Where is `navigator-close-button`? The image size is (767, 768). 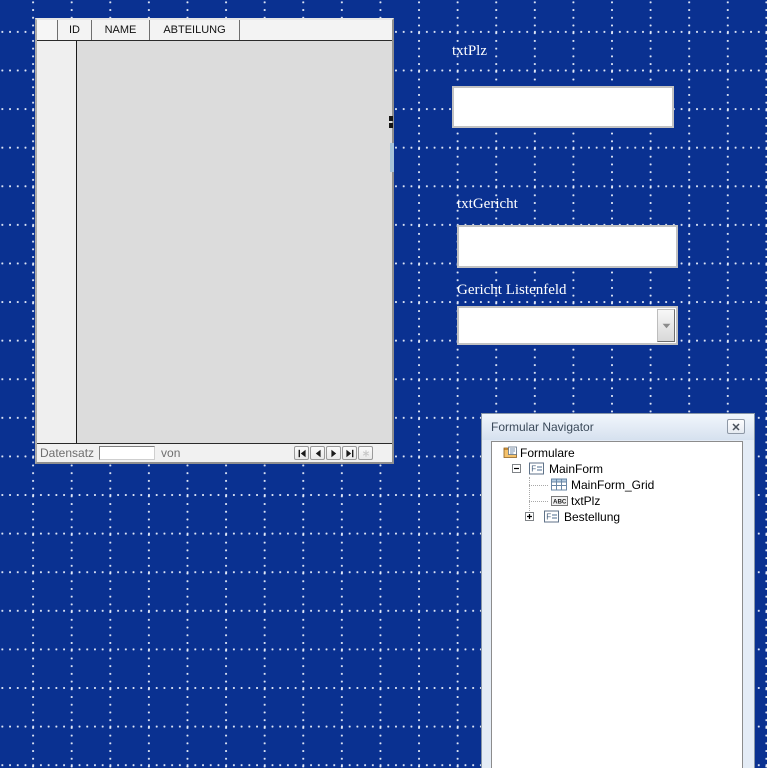 navigator-close-button is located at coordinates (736, 426).